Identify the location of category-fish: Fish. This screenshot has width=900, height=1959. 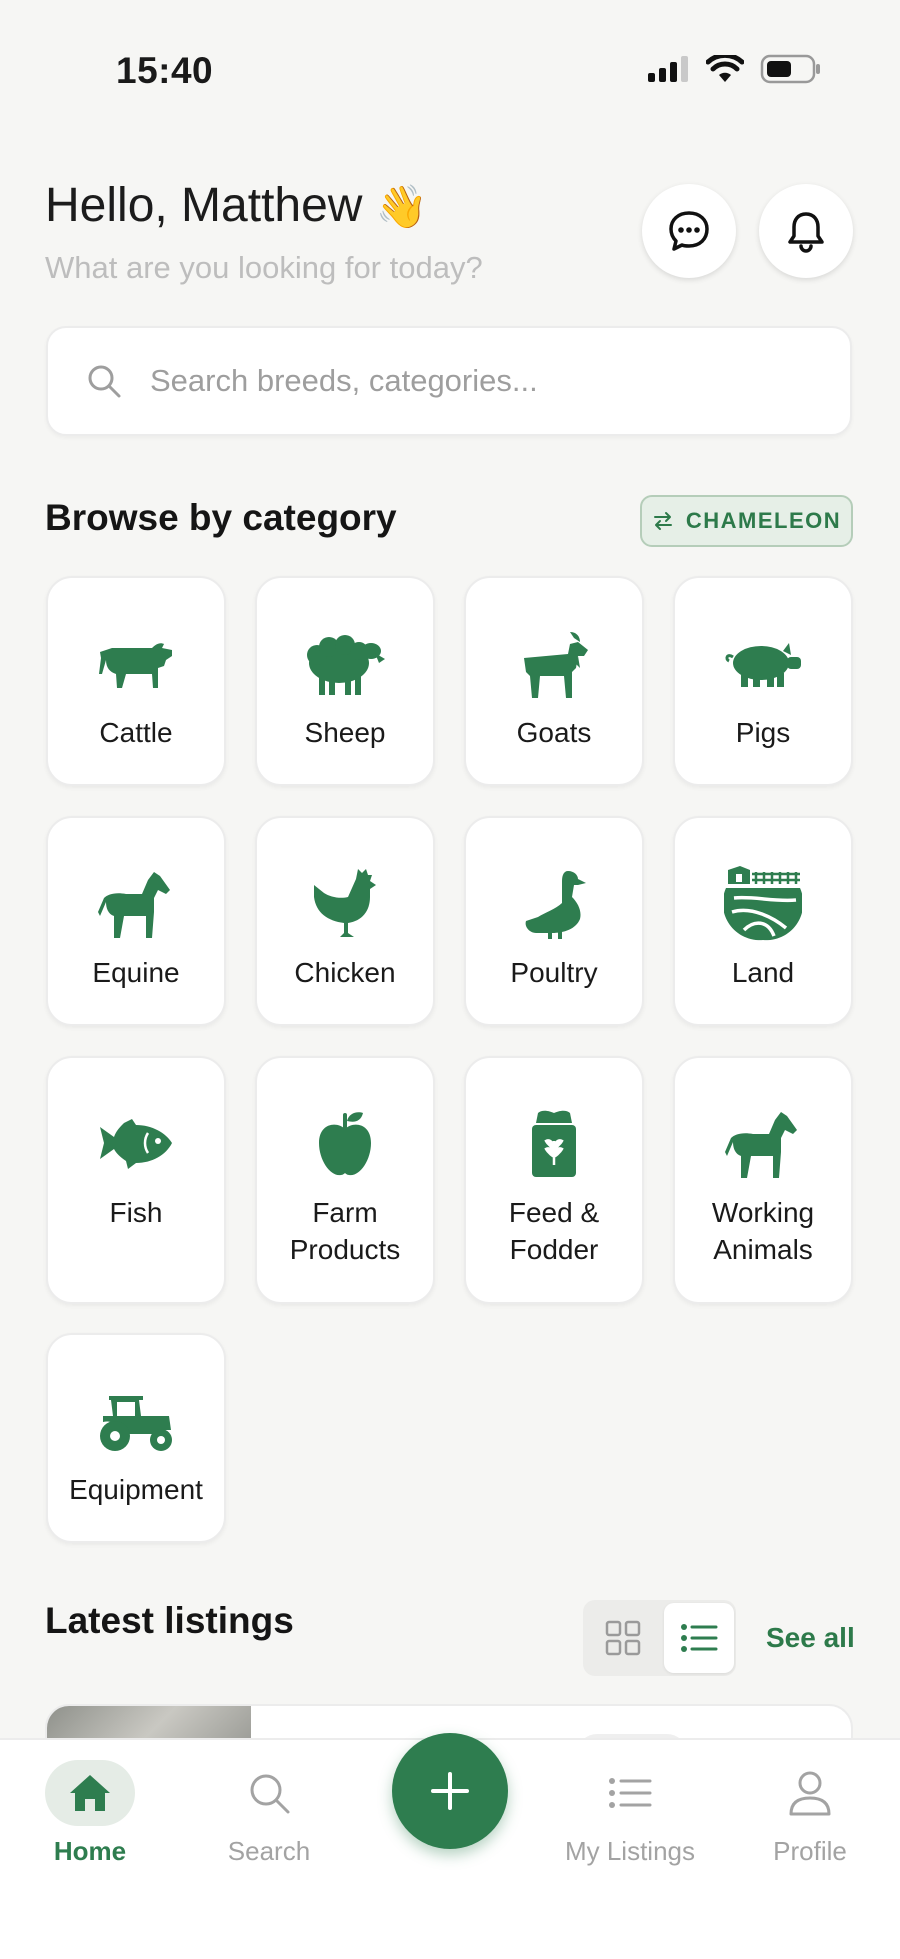
(136, 1180).